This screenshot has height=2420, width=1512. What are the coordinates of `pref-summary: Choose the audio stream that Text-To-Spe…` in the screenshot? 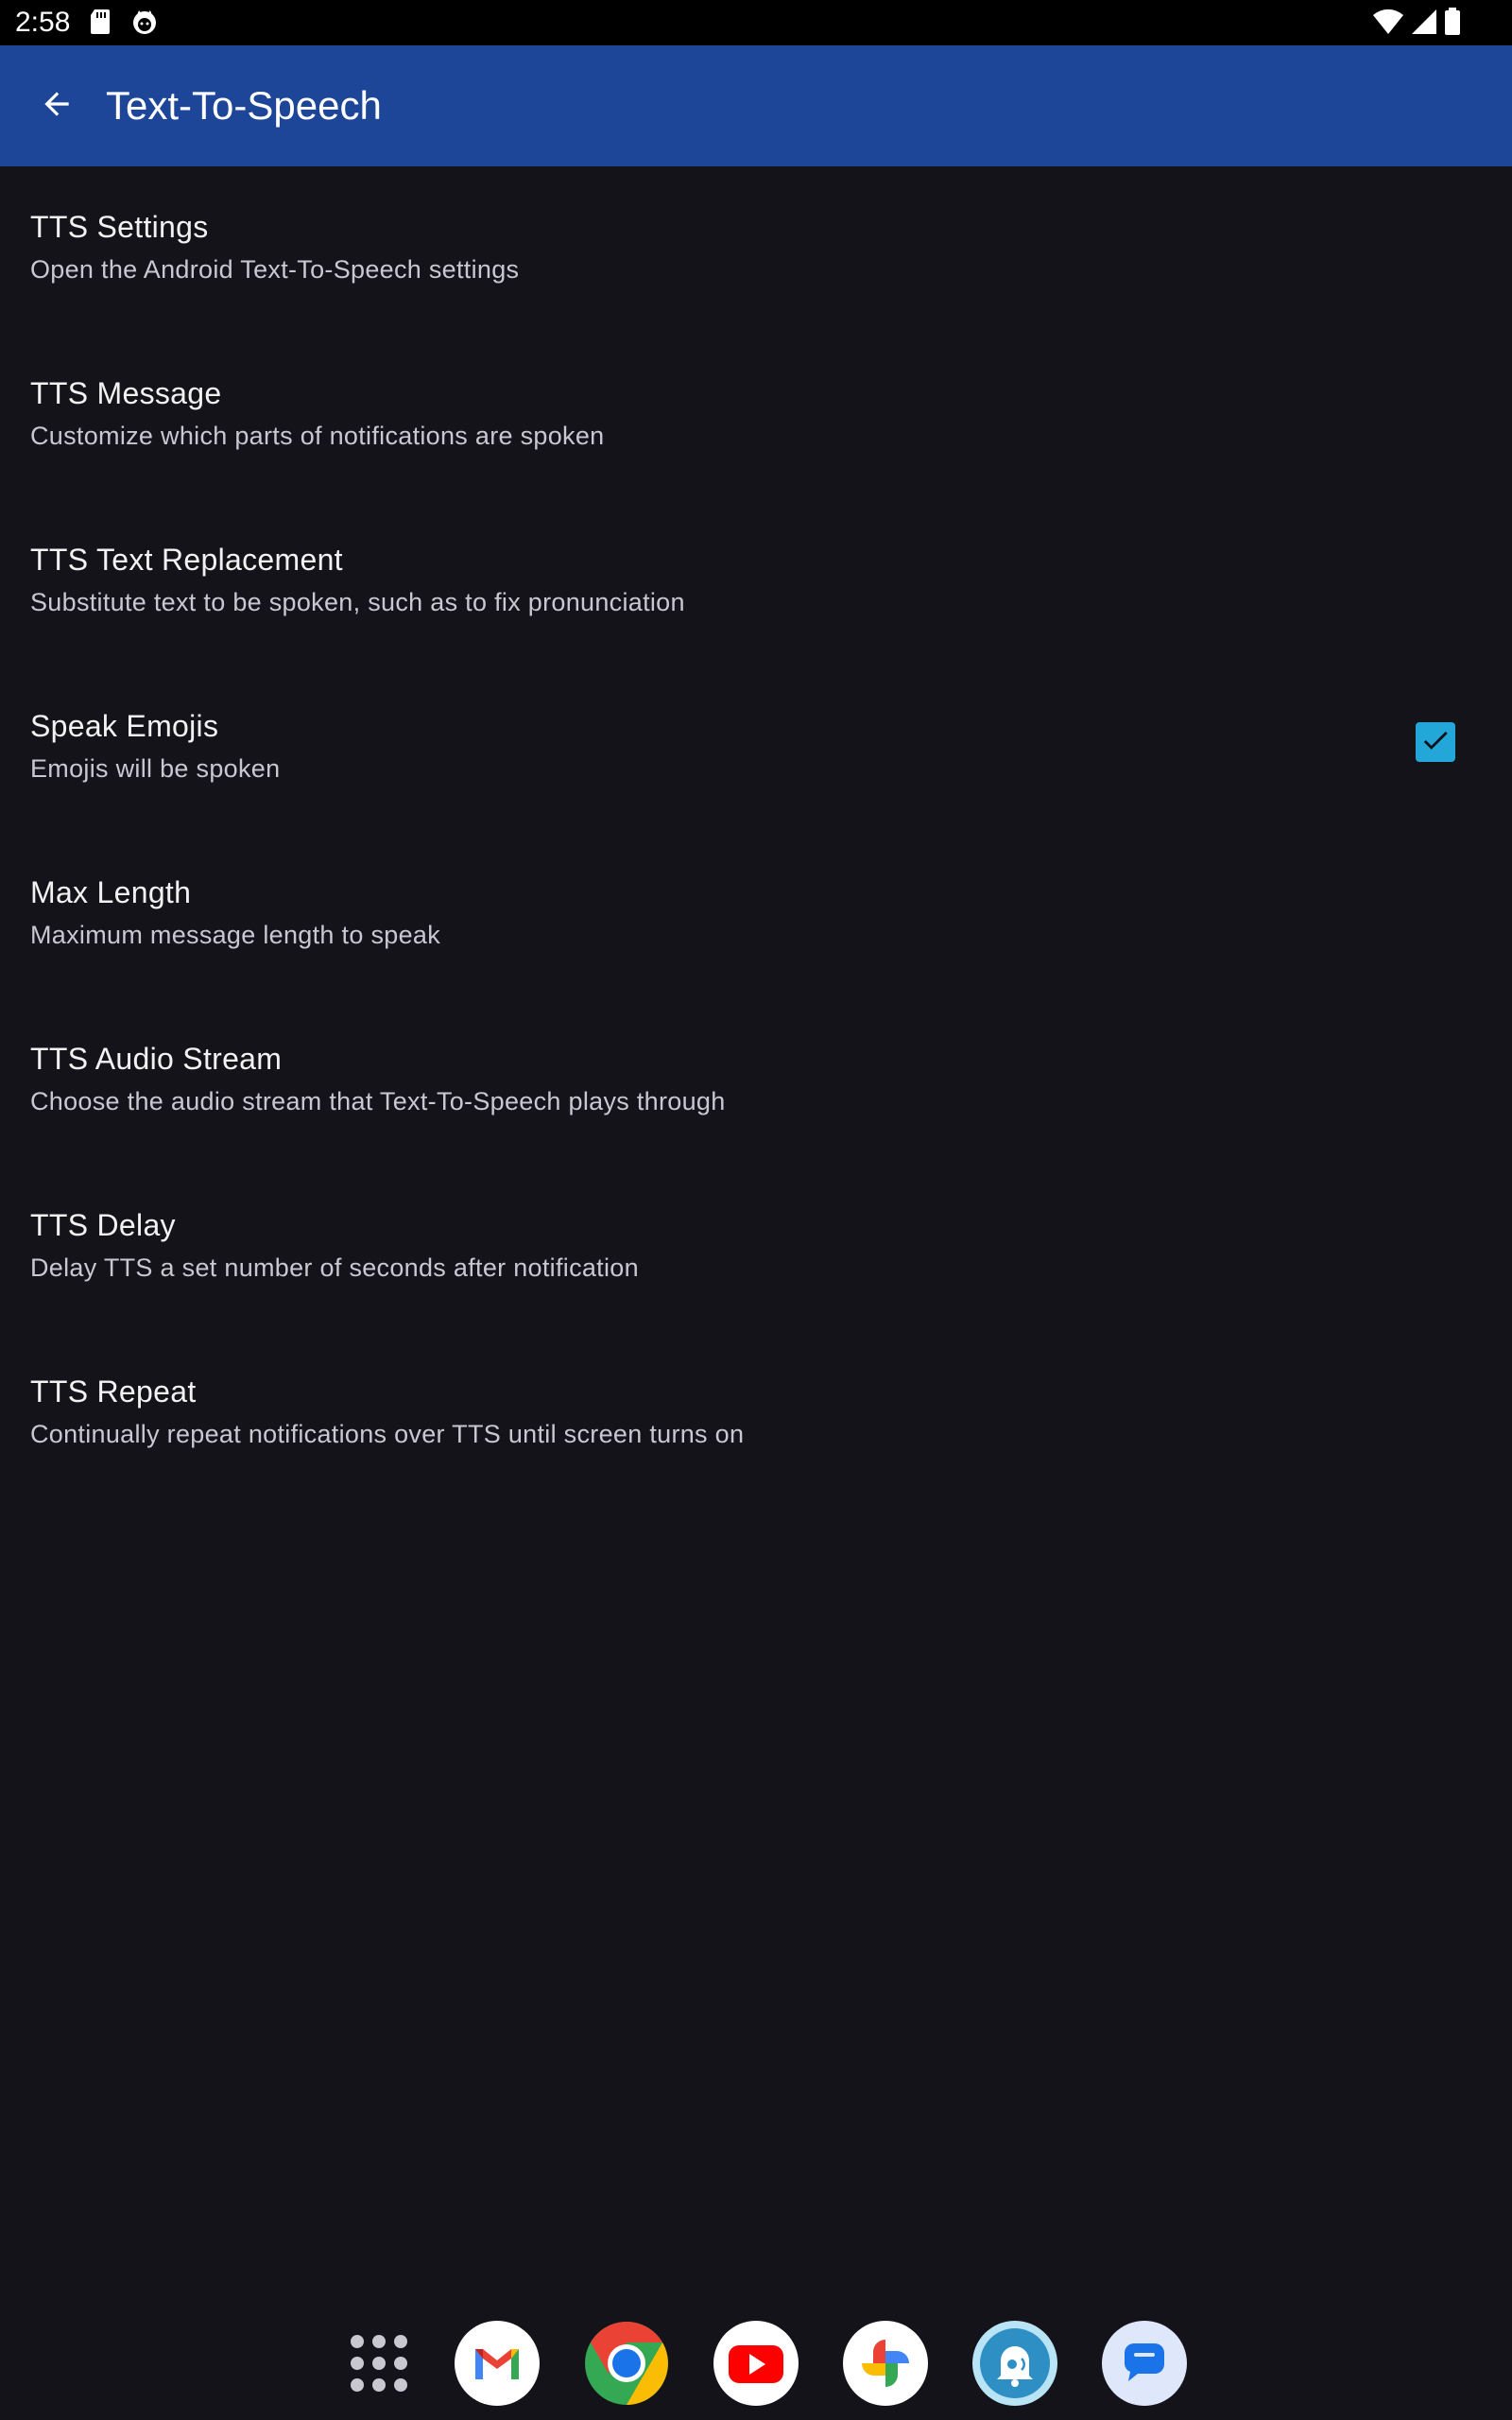 It's located at (378, 1101).